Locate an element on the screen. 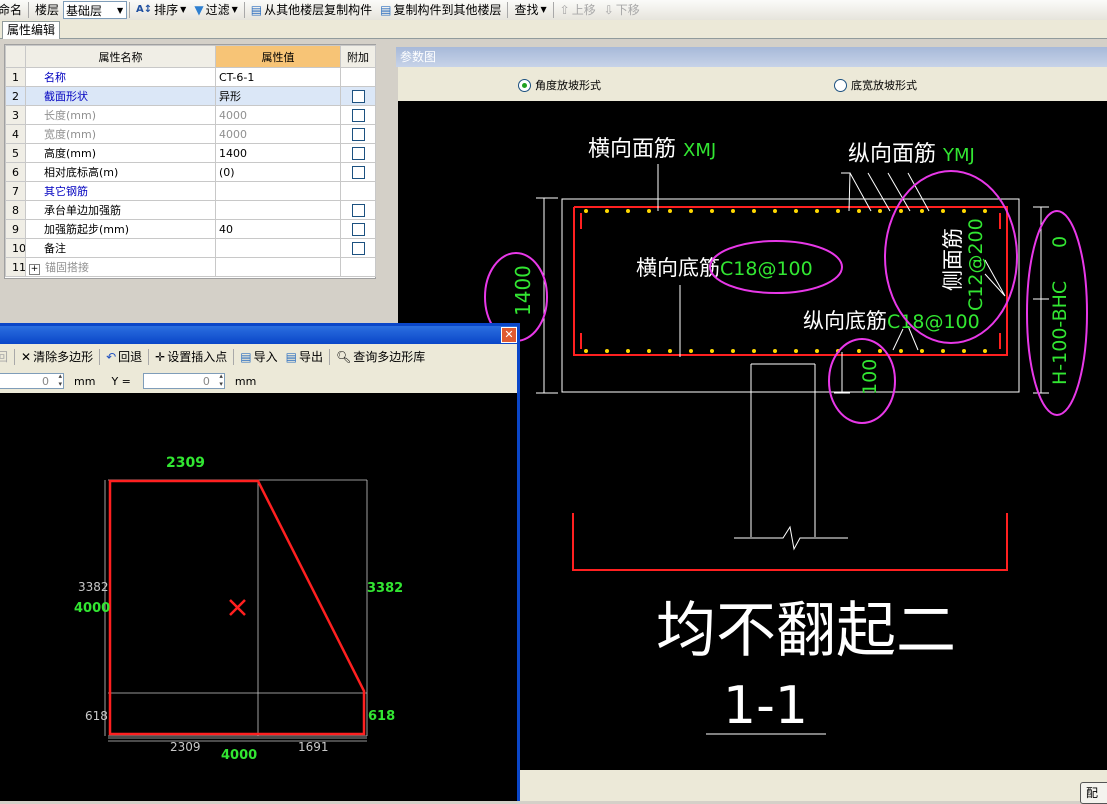 This screenshot has height=804, width=1107. panel-titlebar: 参数图 is located at coordinates (751, 57).